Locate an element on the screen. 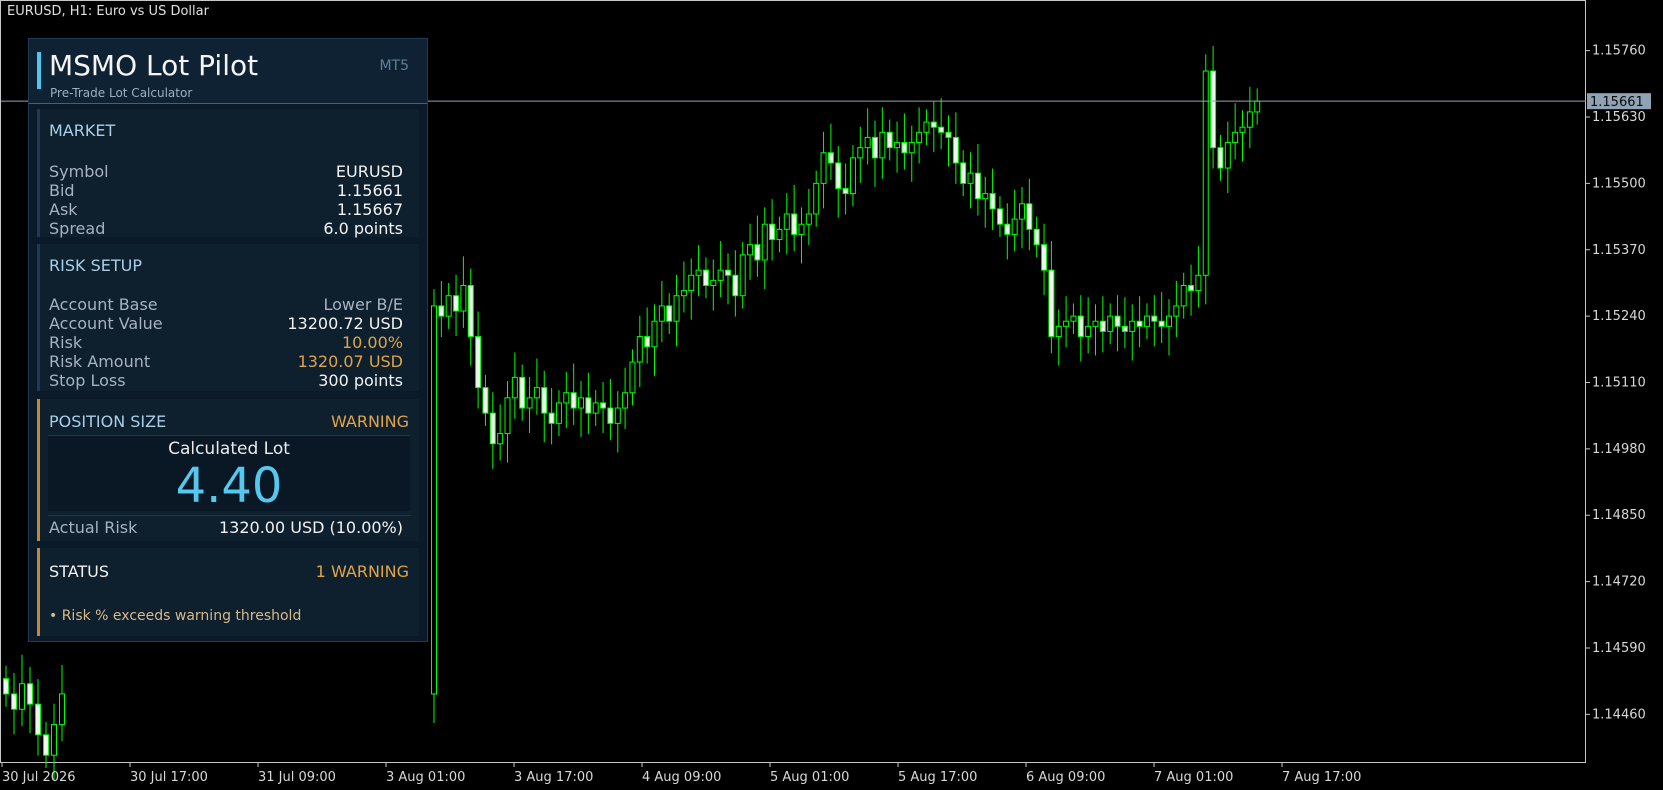  time-tick-label: 3 Aug 01:00 is located at coordinates (425, 777).